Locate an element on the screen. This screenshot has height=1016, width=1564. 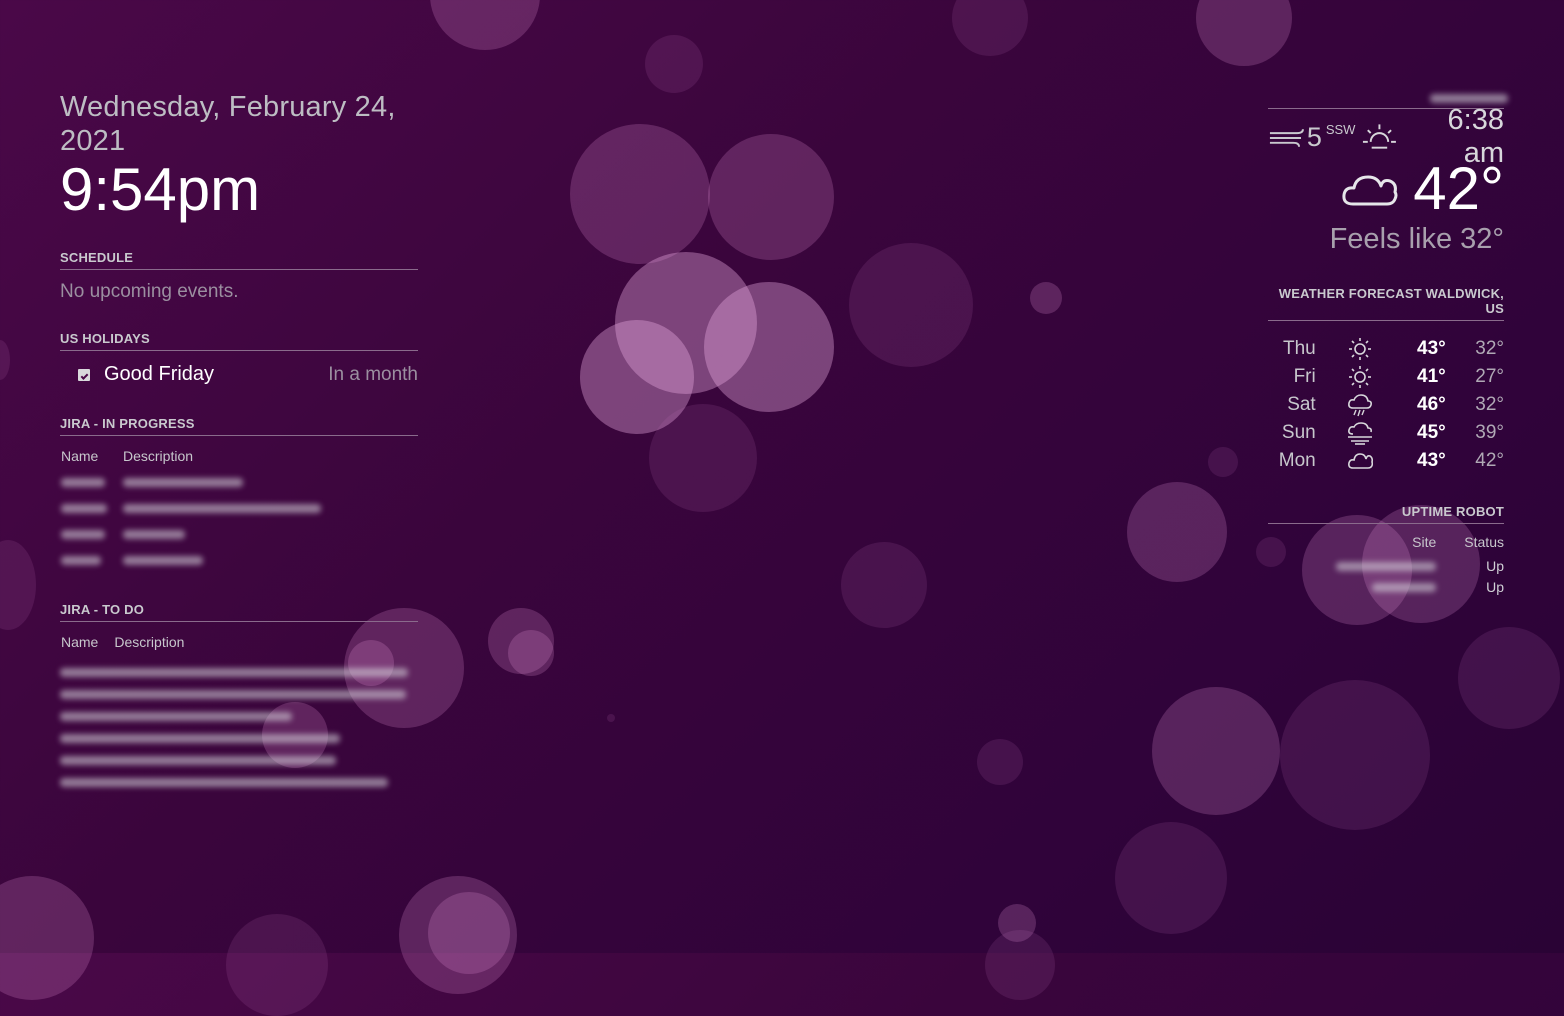
jira-to-do-rows is located at coordinates (239, 730).